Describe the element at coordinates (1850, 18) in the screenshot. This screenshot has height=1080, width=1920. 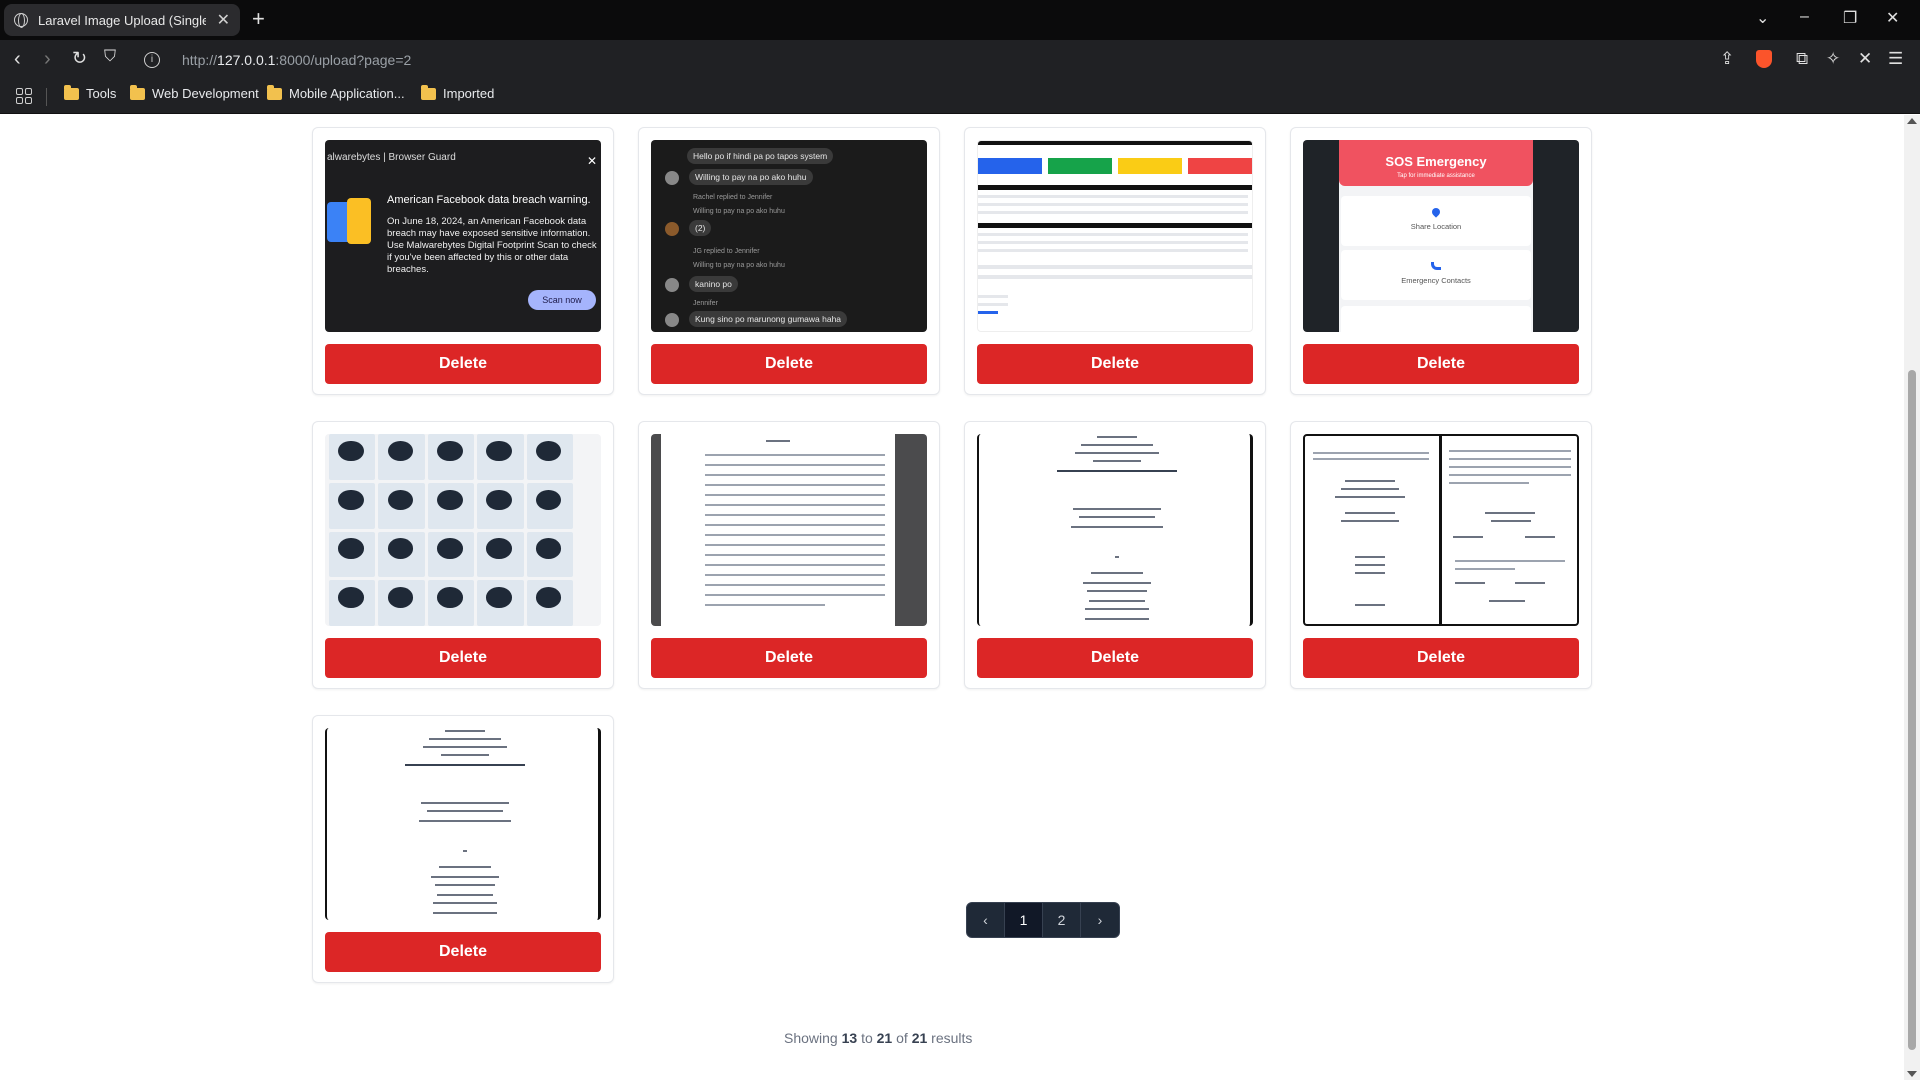
I see `restore-icon: ❐` at that location.